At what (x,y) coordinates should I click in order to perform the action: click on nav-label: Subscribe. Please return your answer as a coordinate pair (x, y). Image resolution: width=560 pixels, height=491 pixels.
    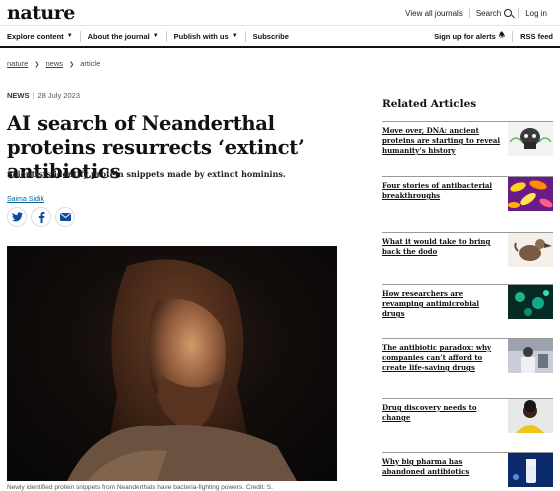
    Looking at the image, I should click on (270, 36).